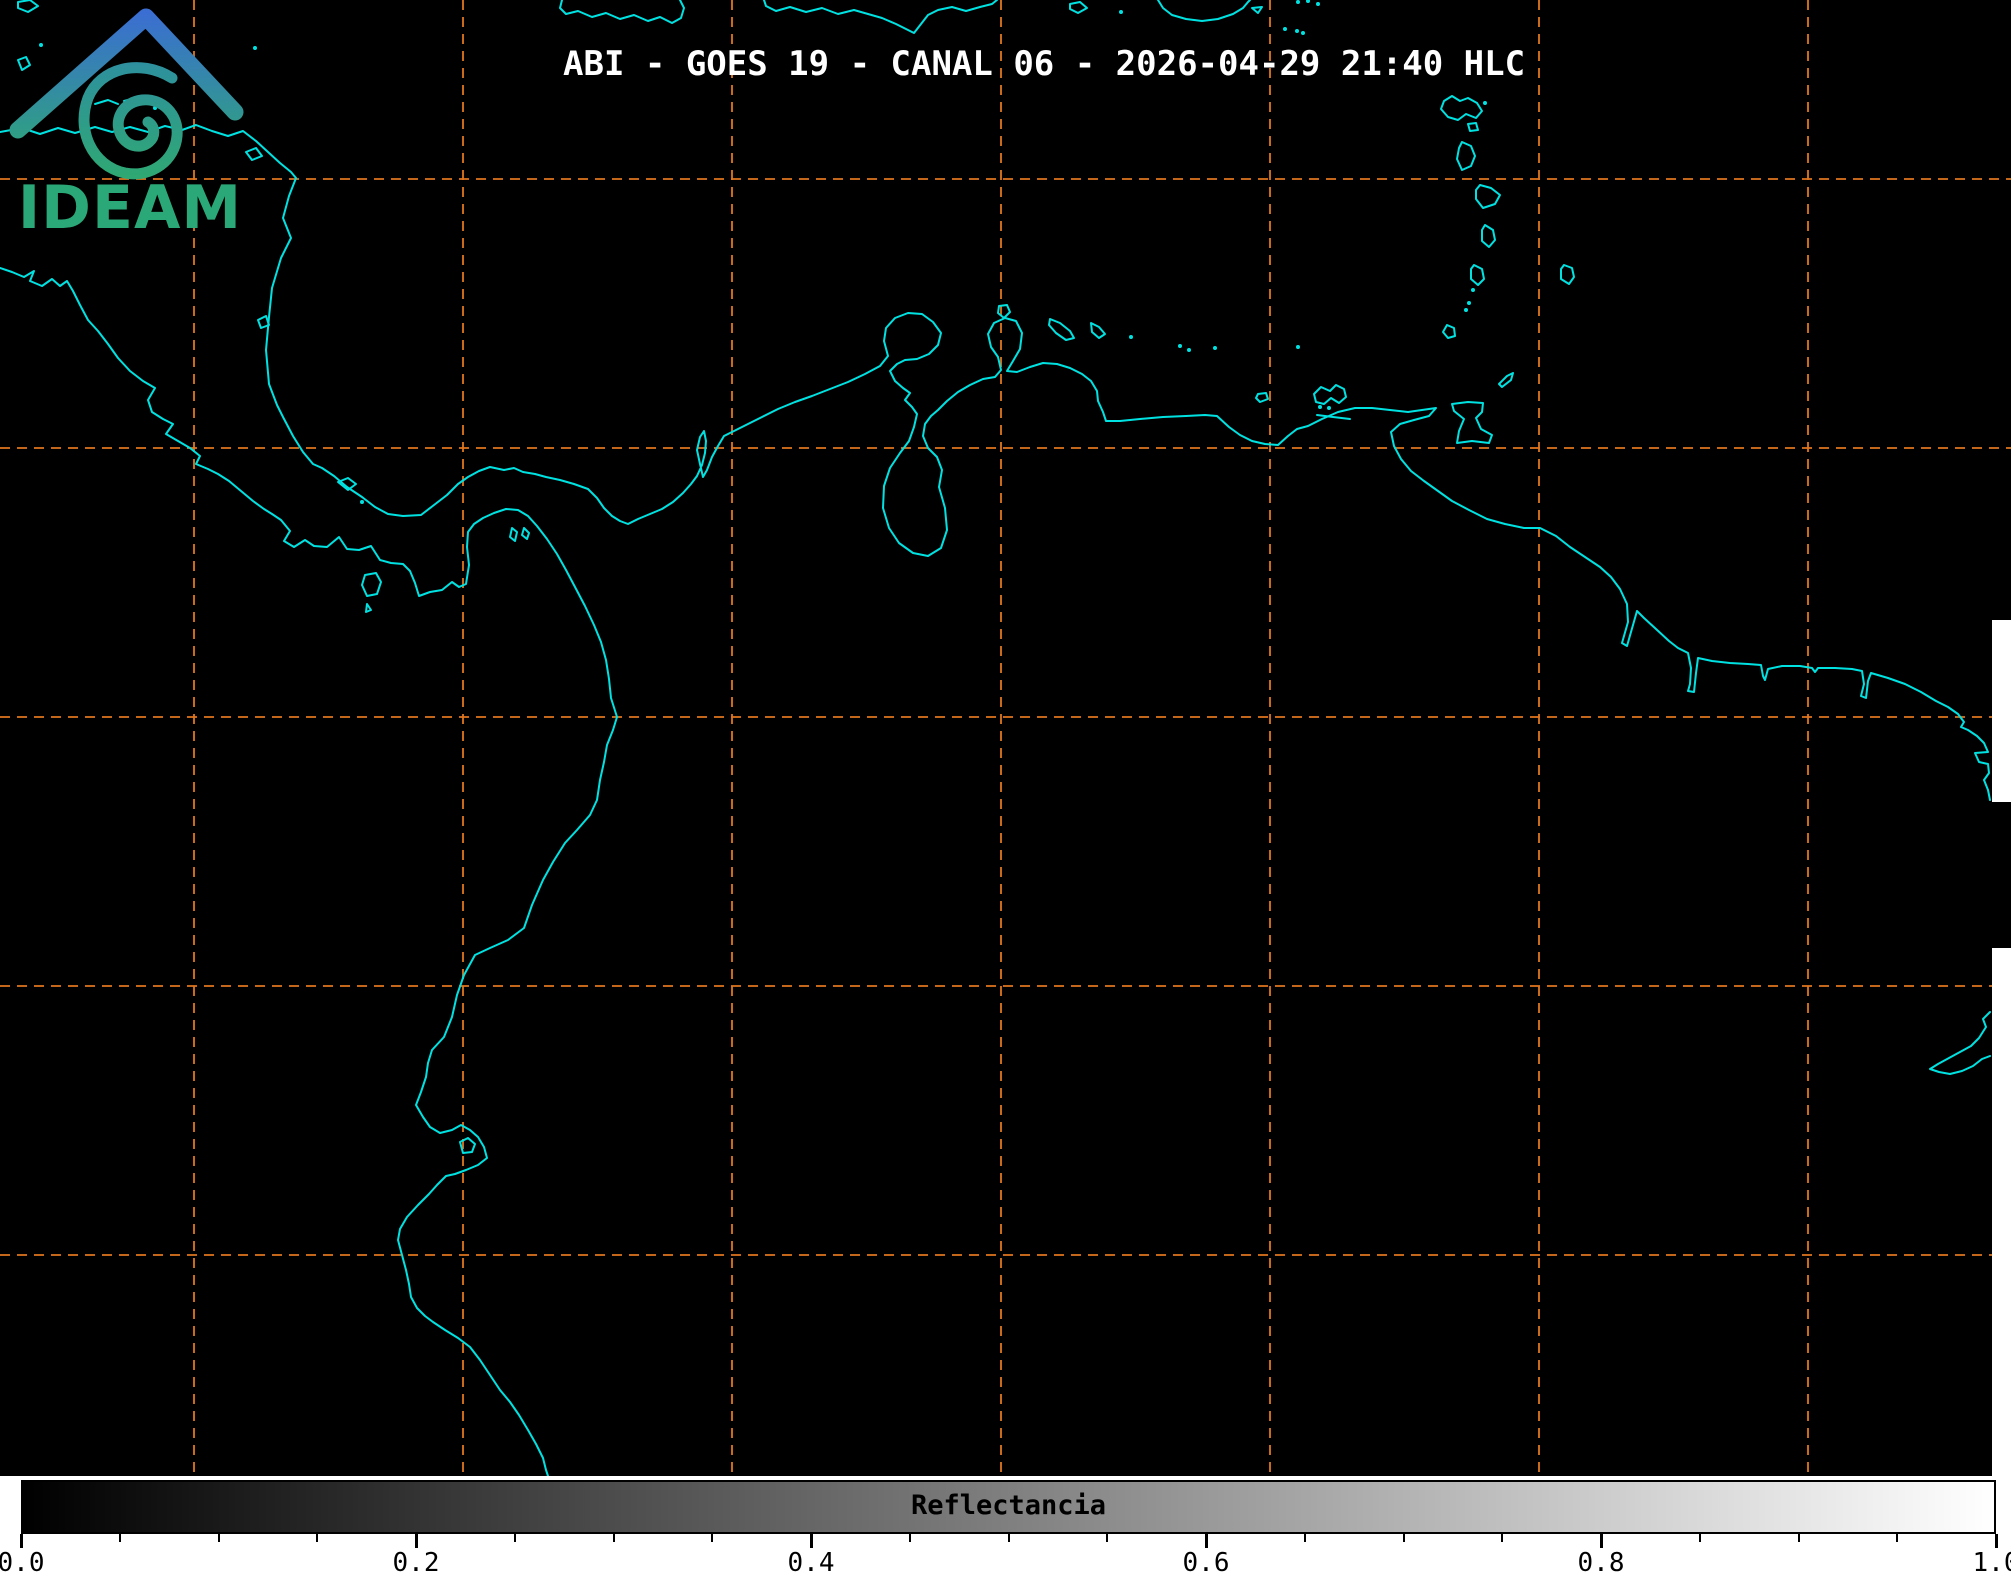  Describe the element at coordinates (1960, 1043) in the screenshot. I see `coastline-amazon-river-mouth` at that location.